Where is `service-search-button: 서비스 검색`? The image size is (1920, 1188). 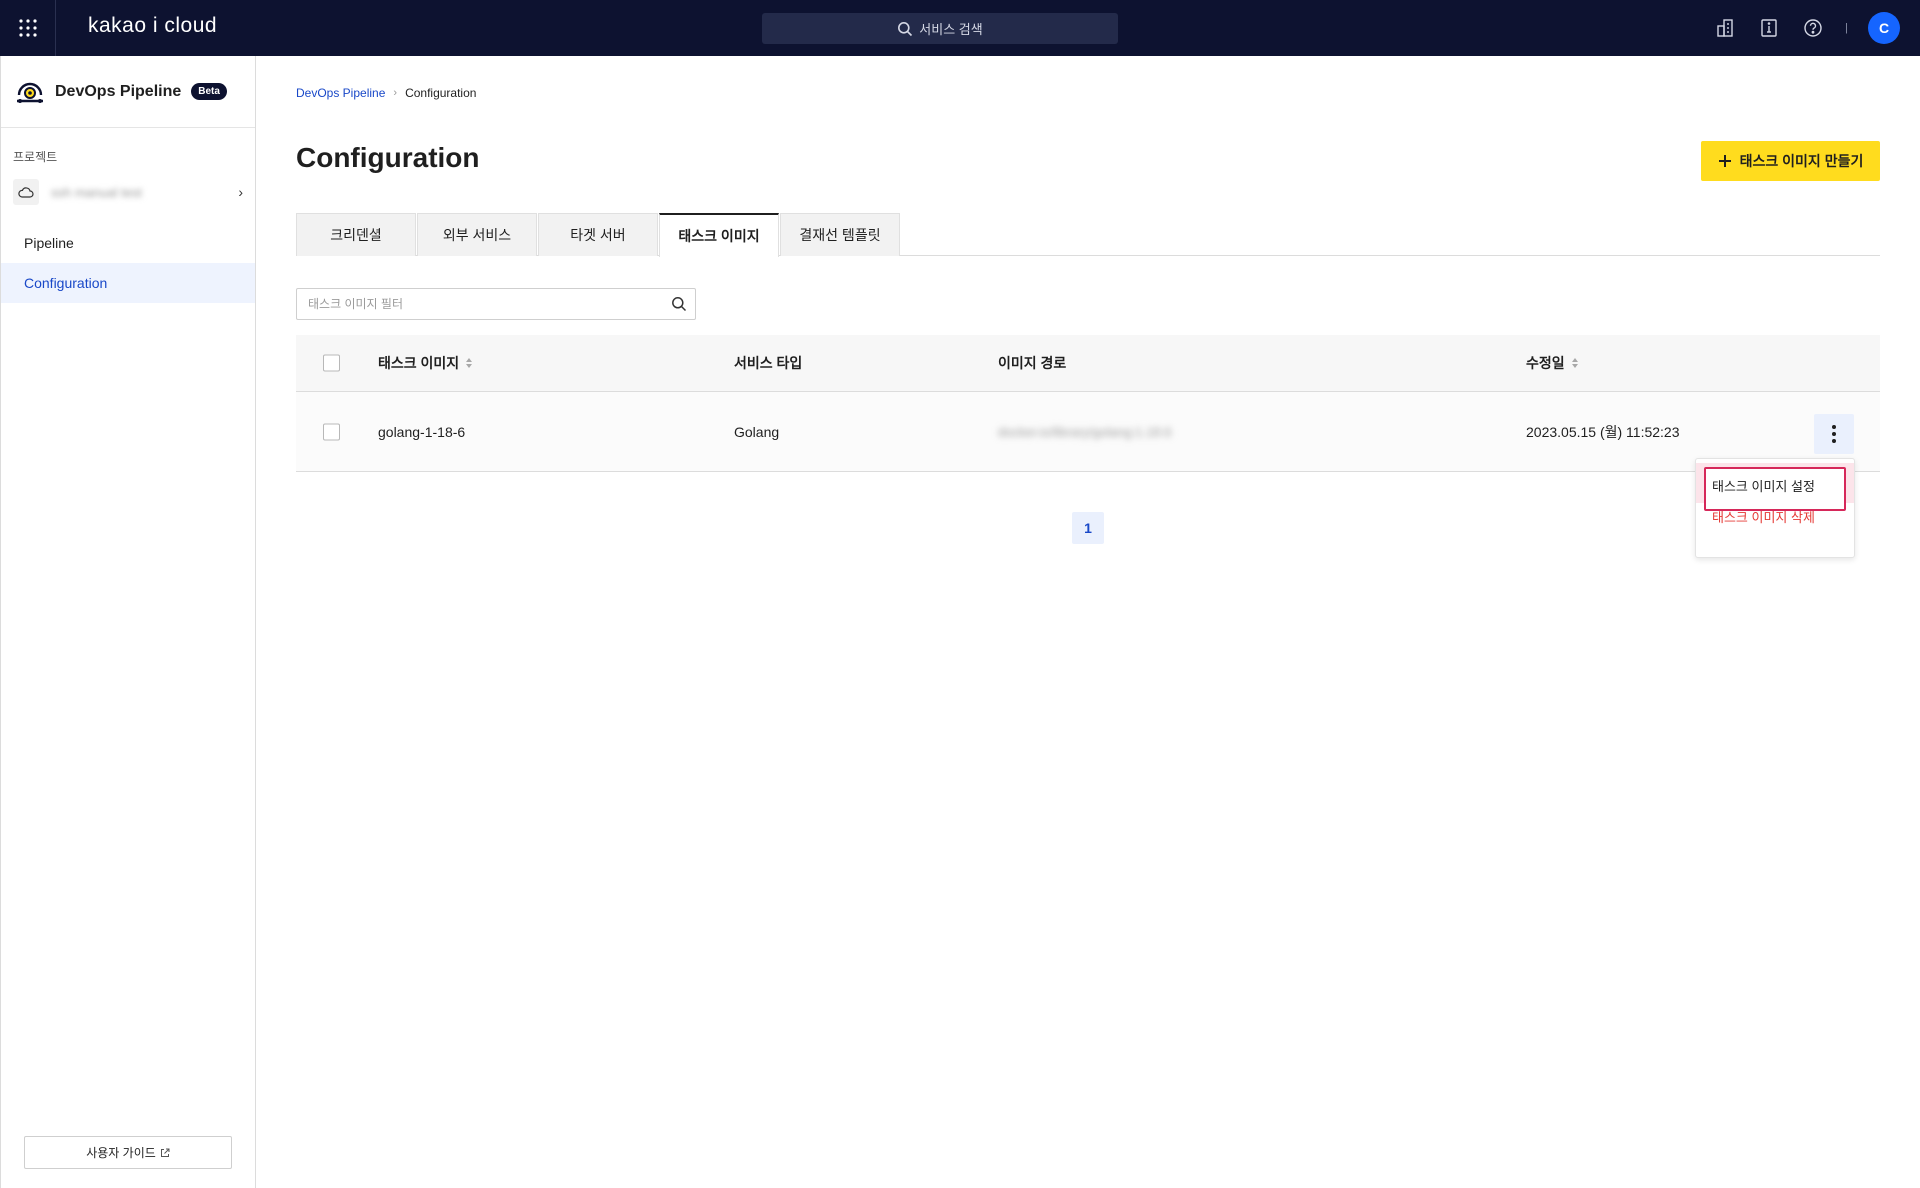 service-search-button: 서비스 검색 is located at coordinates (940, 28).